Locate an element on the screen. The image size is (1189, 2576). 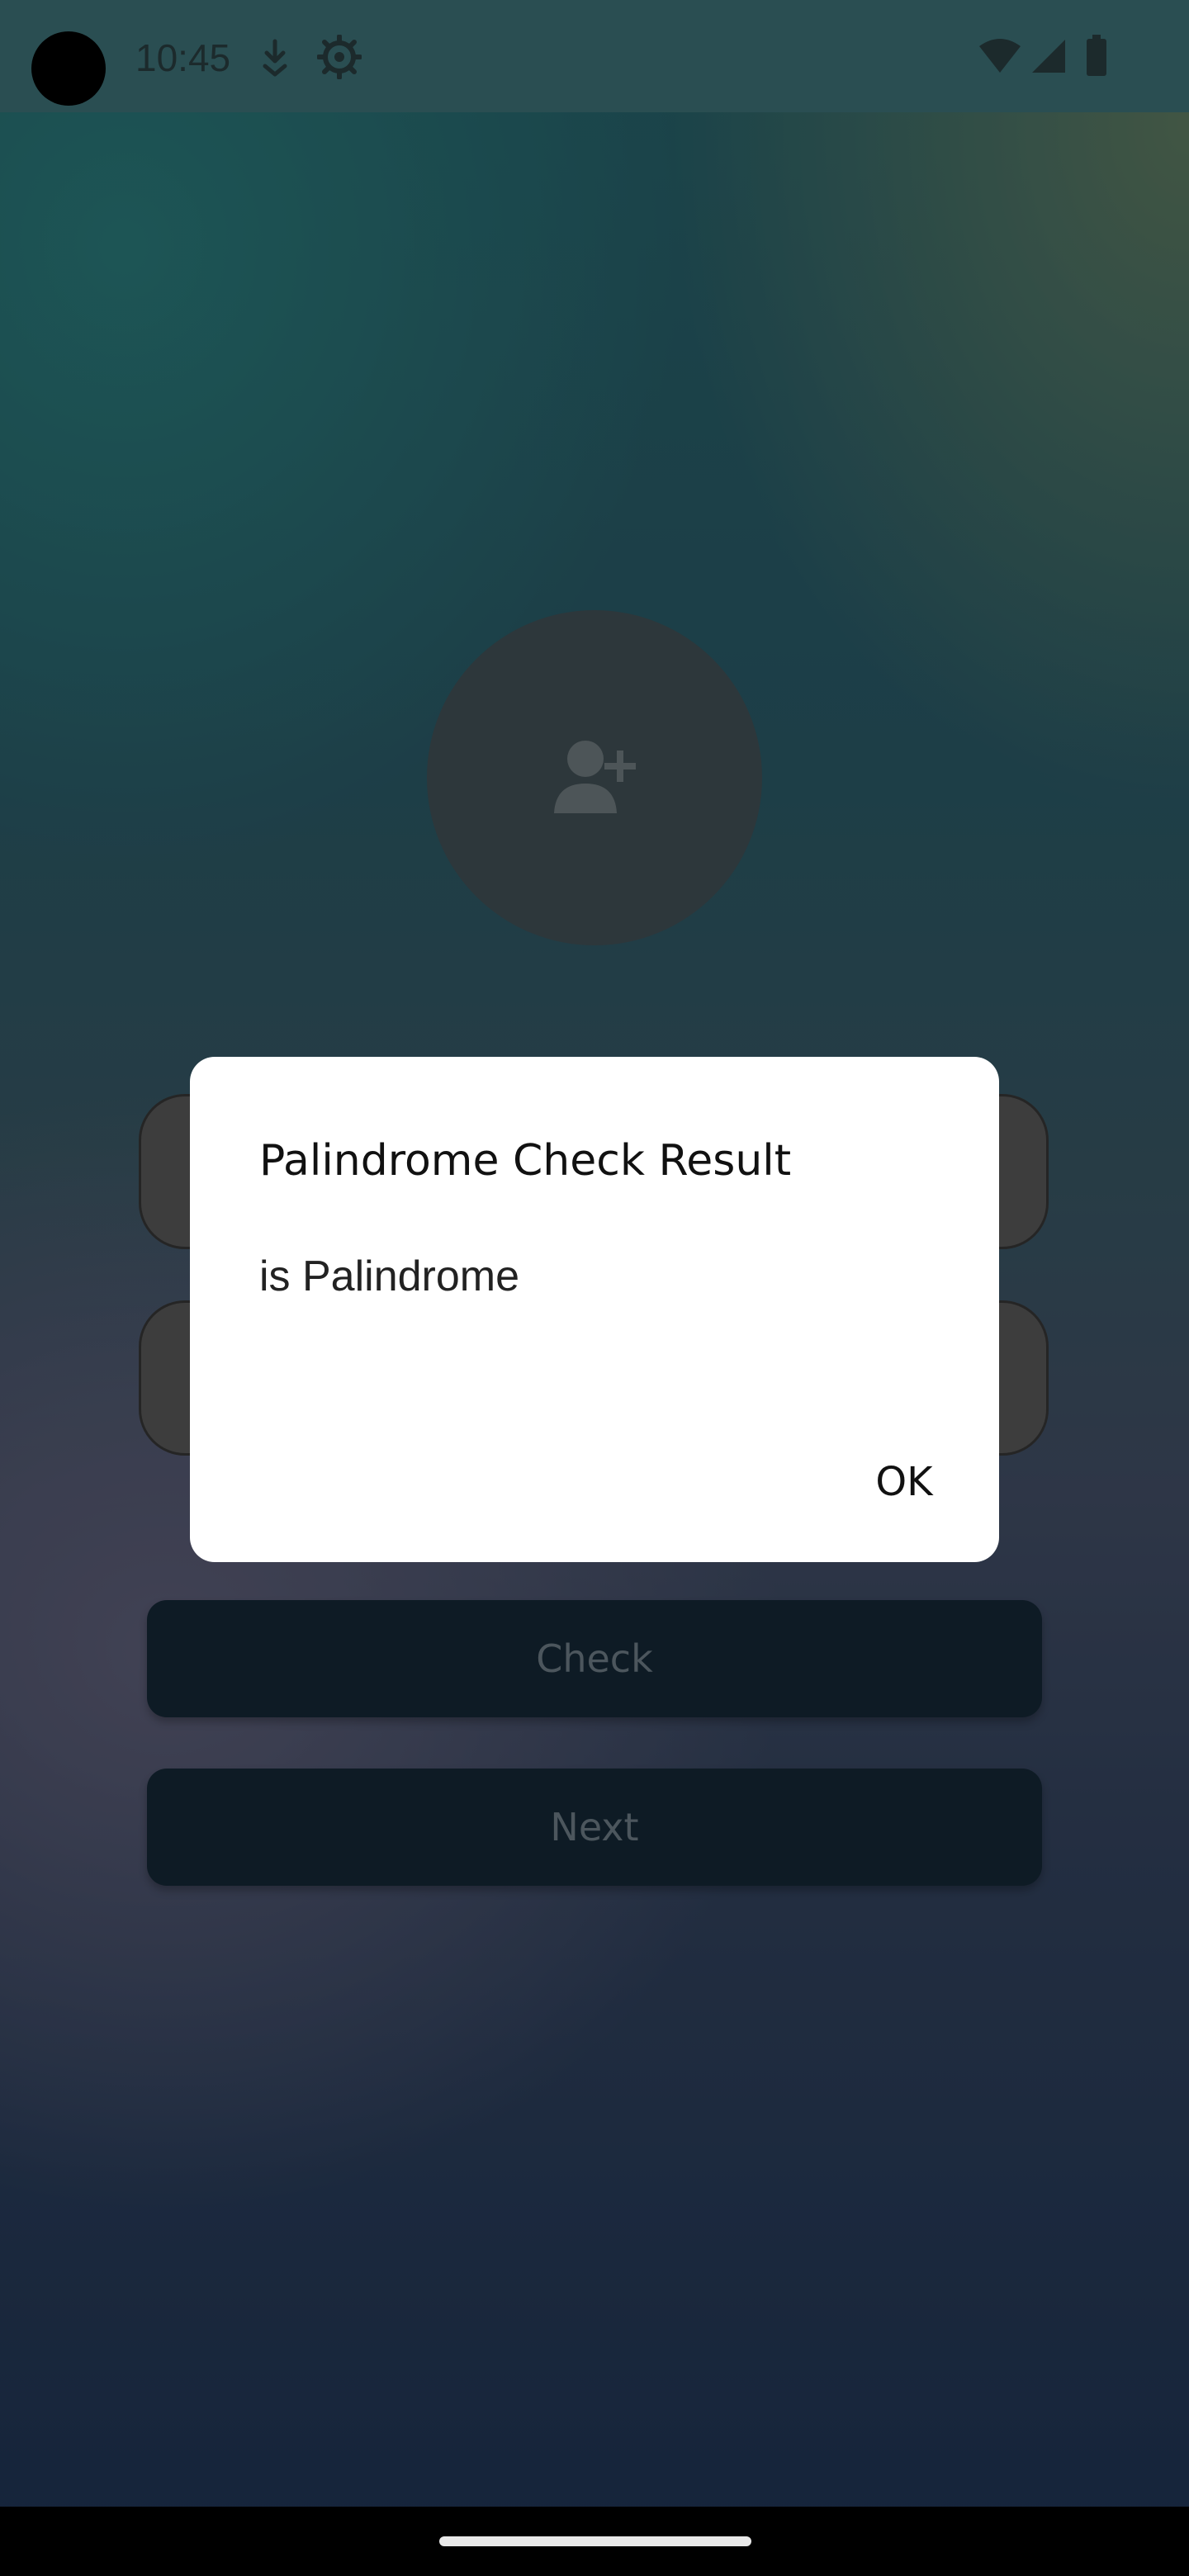
wifi-icon is located at coordinates (1000, 58).